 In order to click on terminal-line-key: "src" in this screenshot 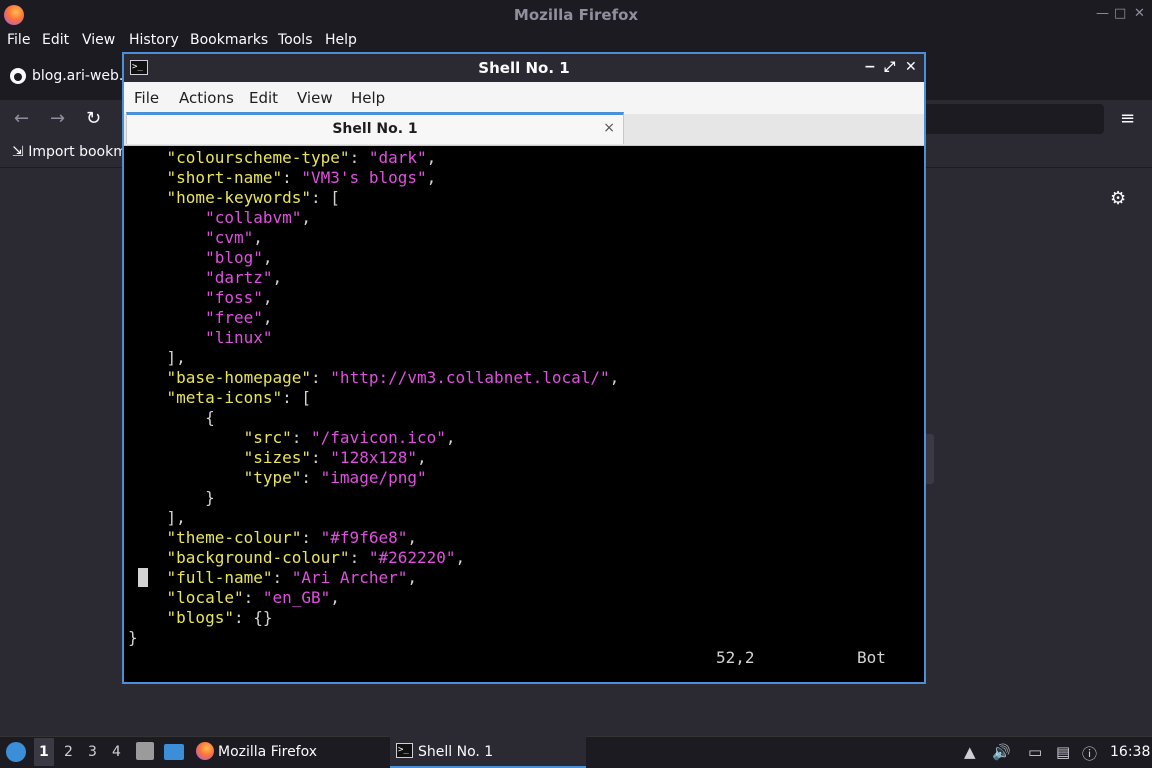, I will do `click(267, 437)`.